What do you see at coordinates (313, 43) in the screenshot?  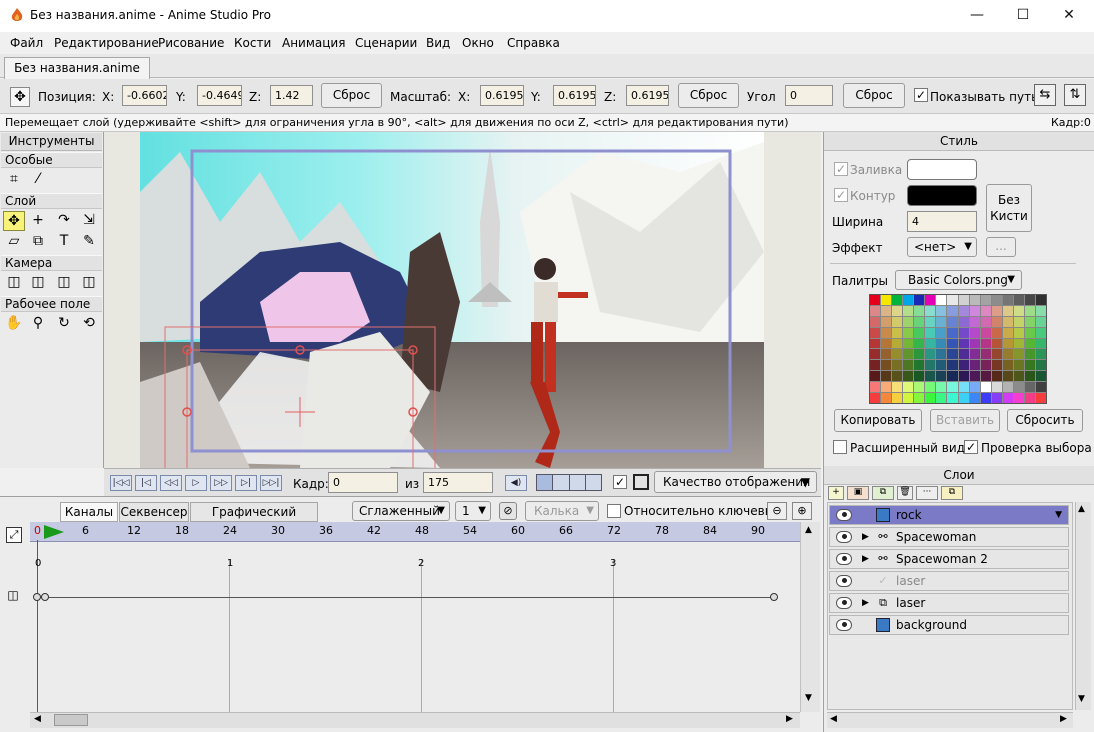 I see `menu-animation: Анимация` at bounding box center [313, 43].